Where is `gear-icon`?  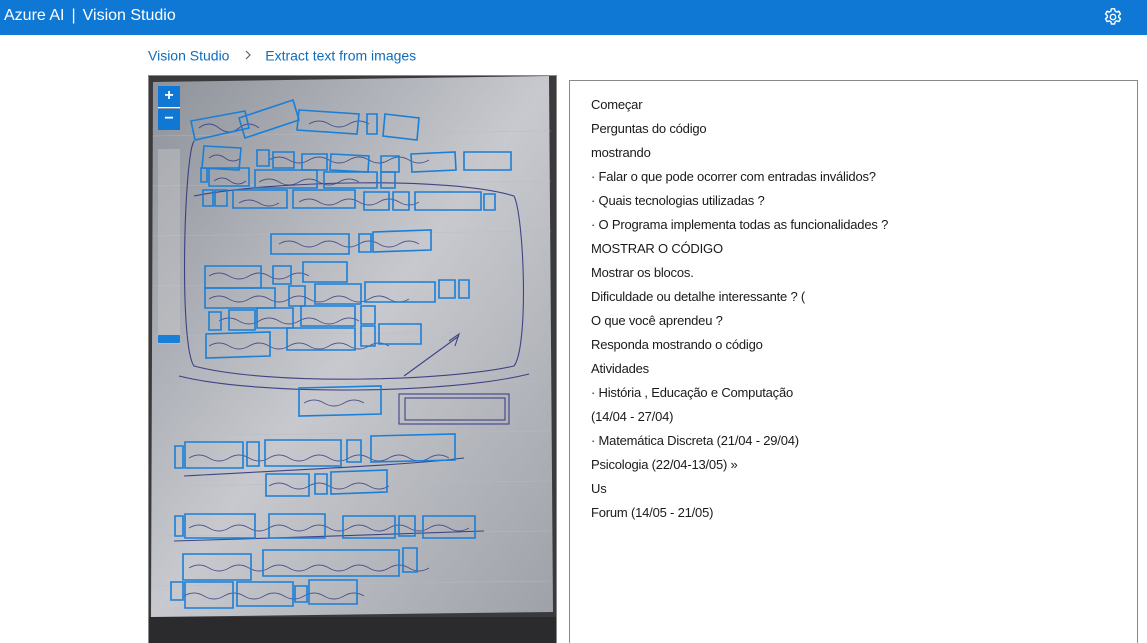 gear-icon is located at coordinates (1113, 17).